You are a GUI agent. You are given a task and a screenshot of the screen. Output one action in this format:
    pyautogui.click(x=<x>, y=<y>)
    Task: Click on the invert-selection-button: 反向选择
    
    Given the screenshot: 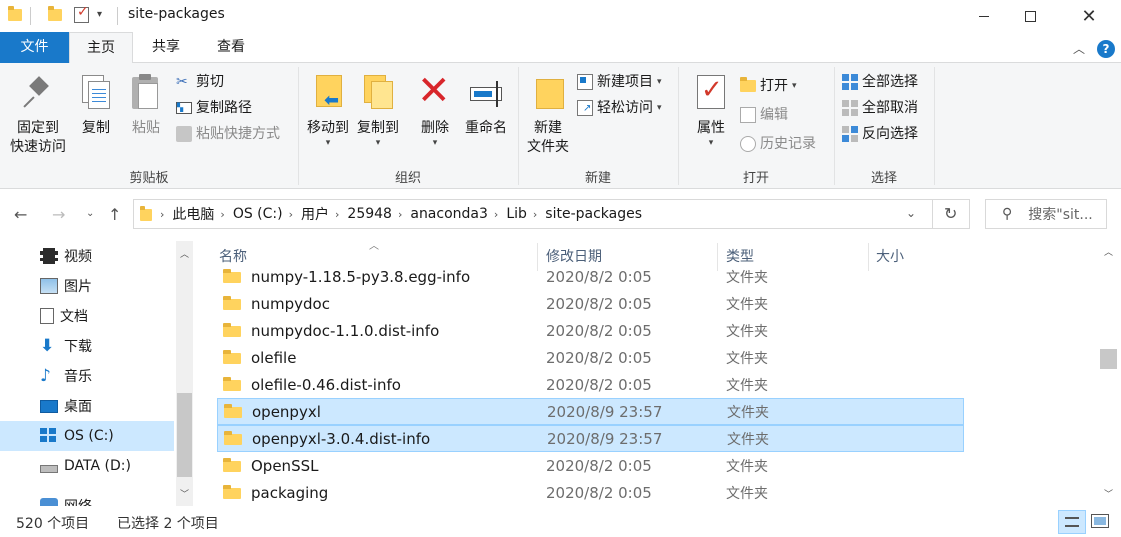 What is the action you would take?
    pyautogui.click(x=880, y=134)
    